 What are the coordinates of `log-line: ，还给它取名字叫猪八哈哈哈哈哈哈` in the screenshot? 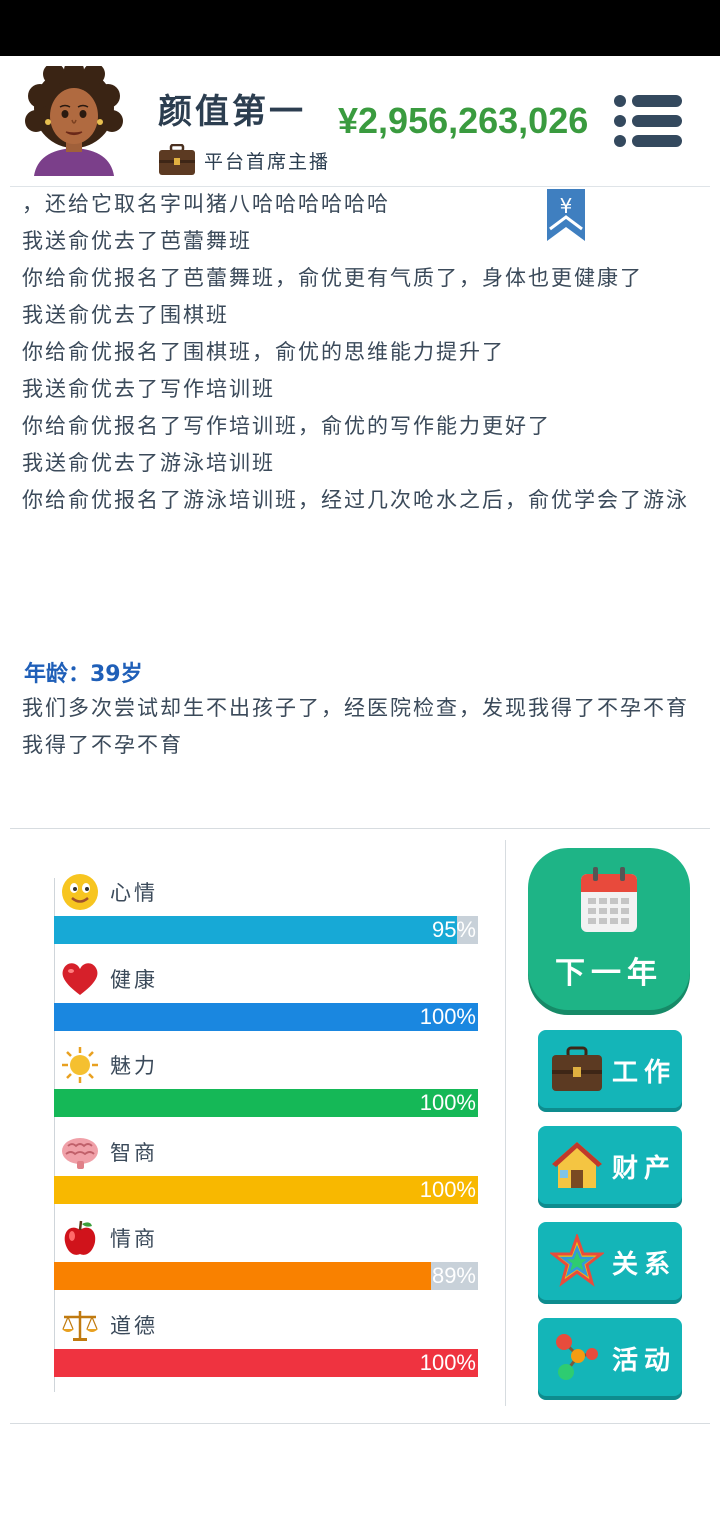 It's located at (206, 204).